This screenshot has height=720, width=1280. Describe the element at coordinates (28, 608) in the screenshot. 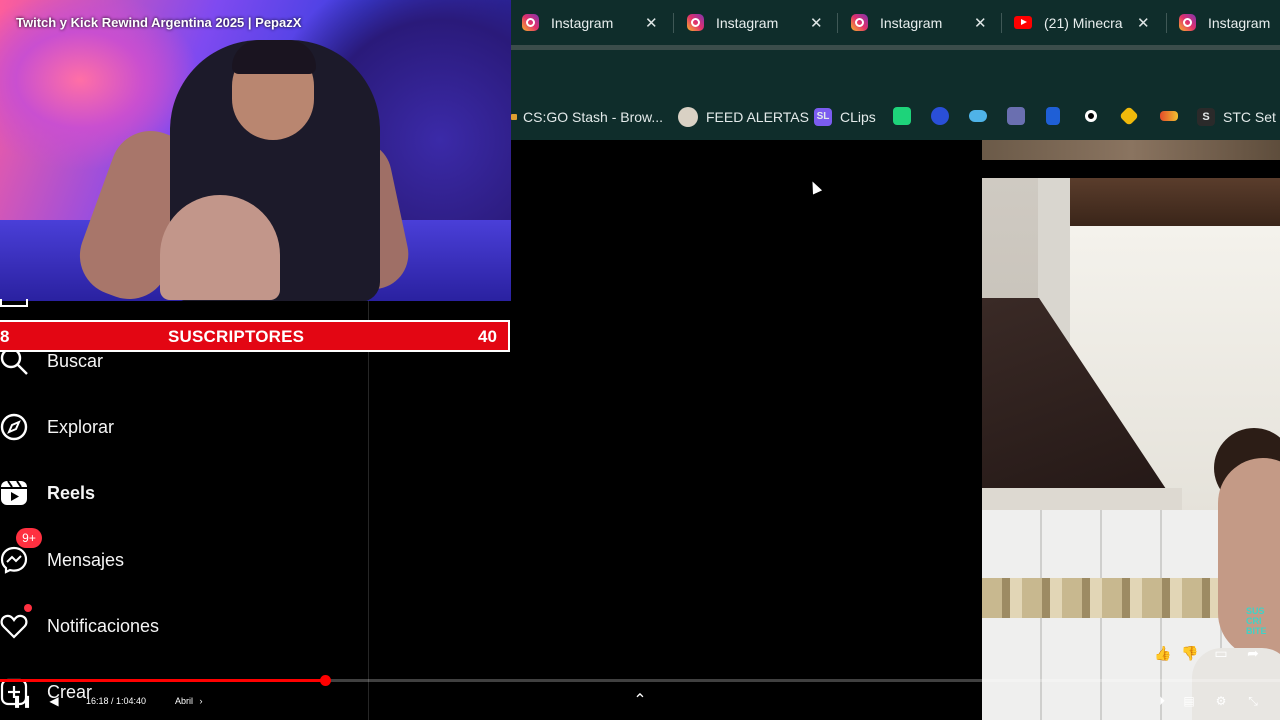

I see `notification-dot` at that location.